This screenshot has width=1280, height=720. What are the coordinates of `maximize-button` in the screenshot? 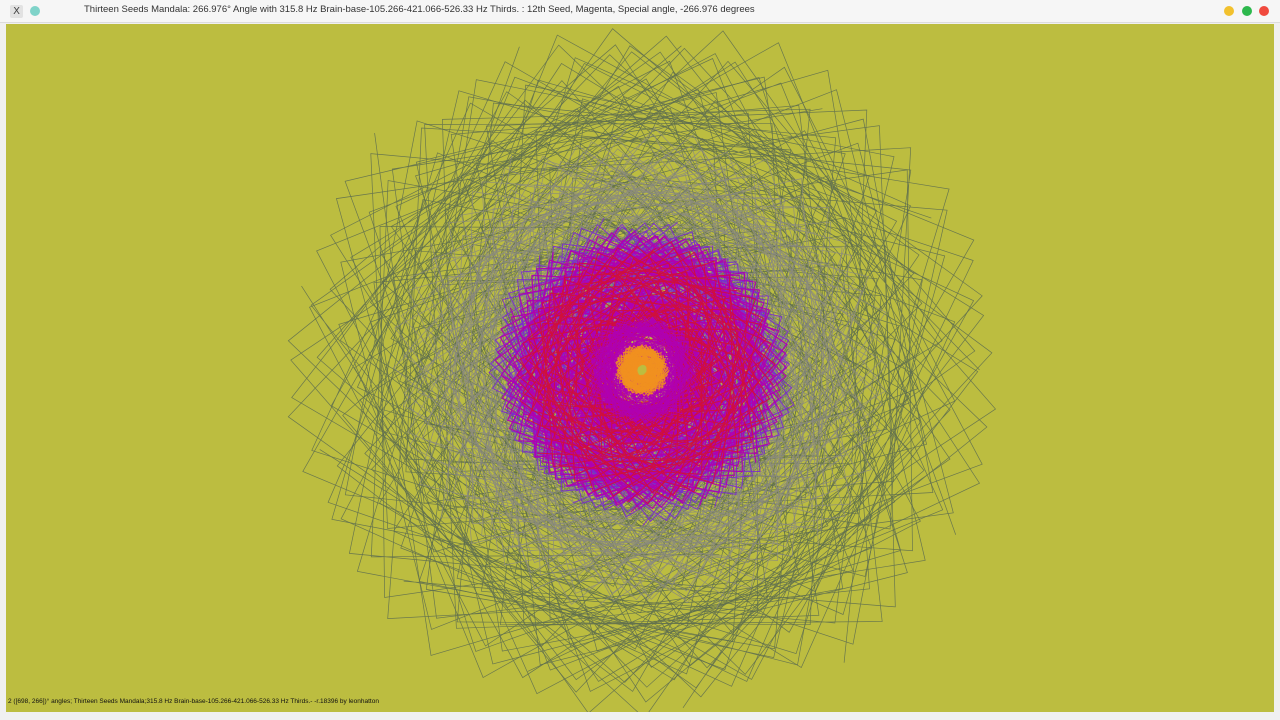 It's located at (1247, 11).